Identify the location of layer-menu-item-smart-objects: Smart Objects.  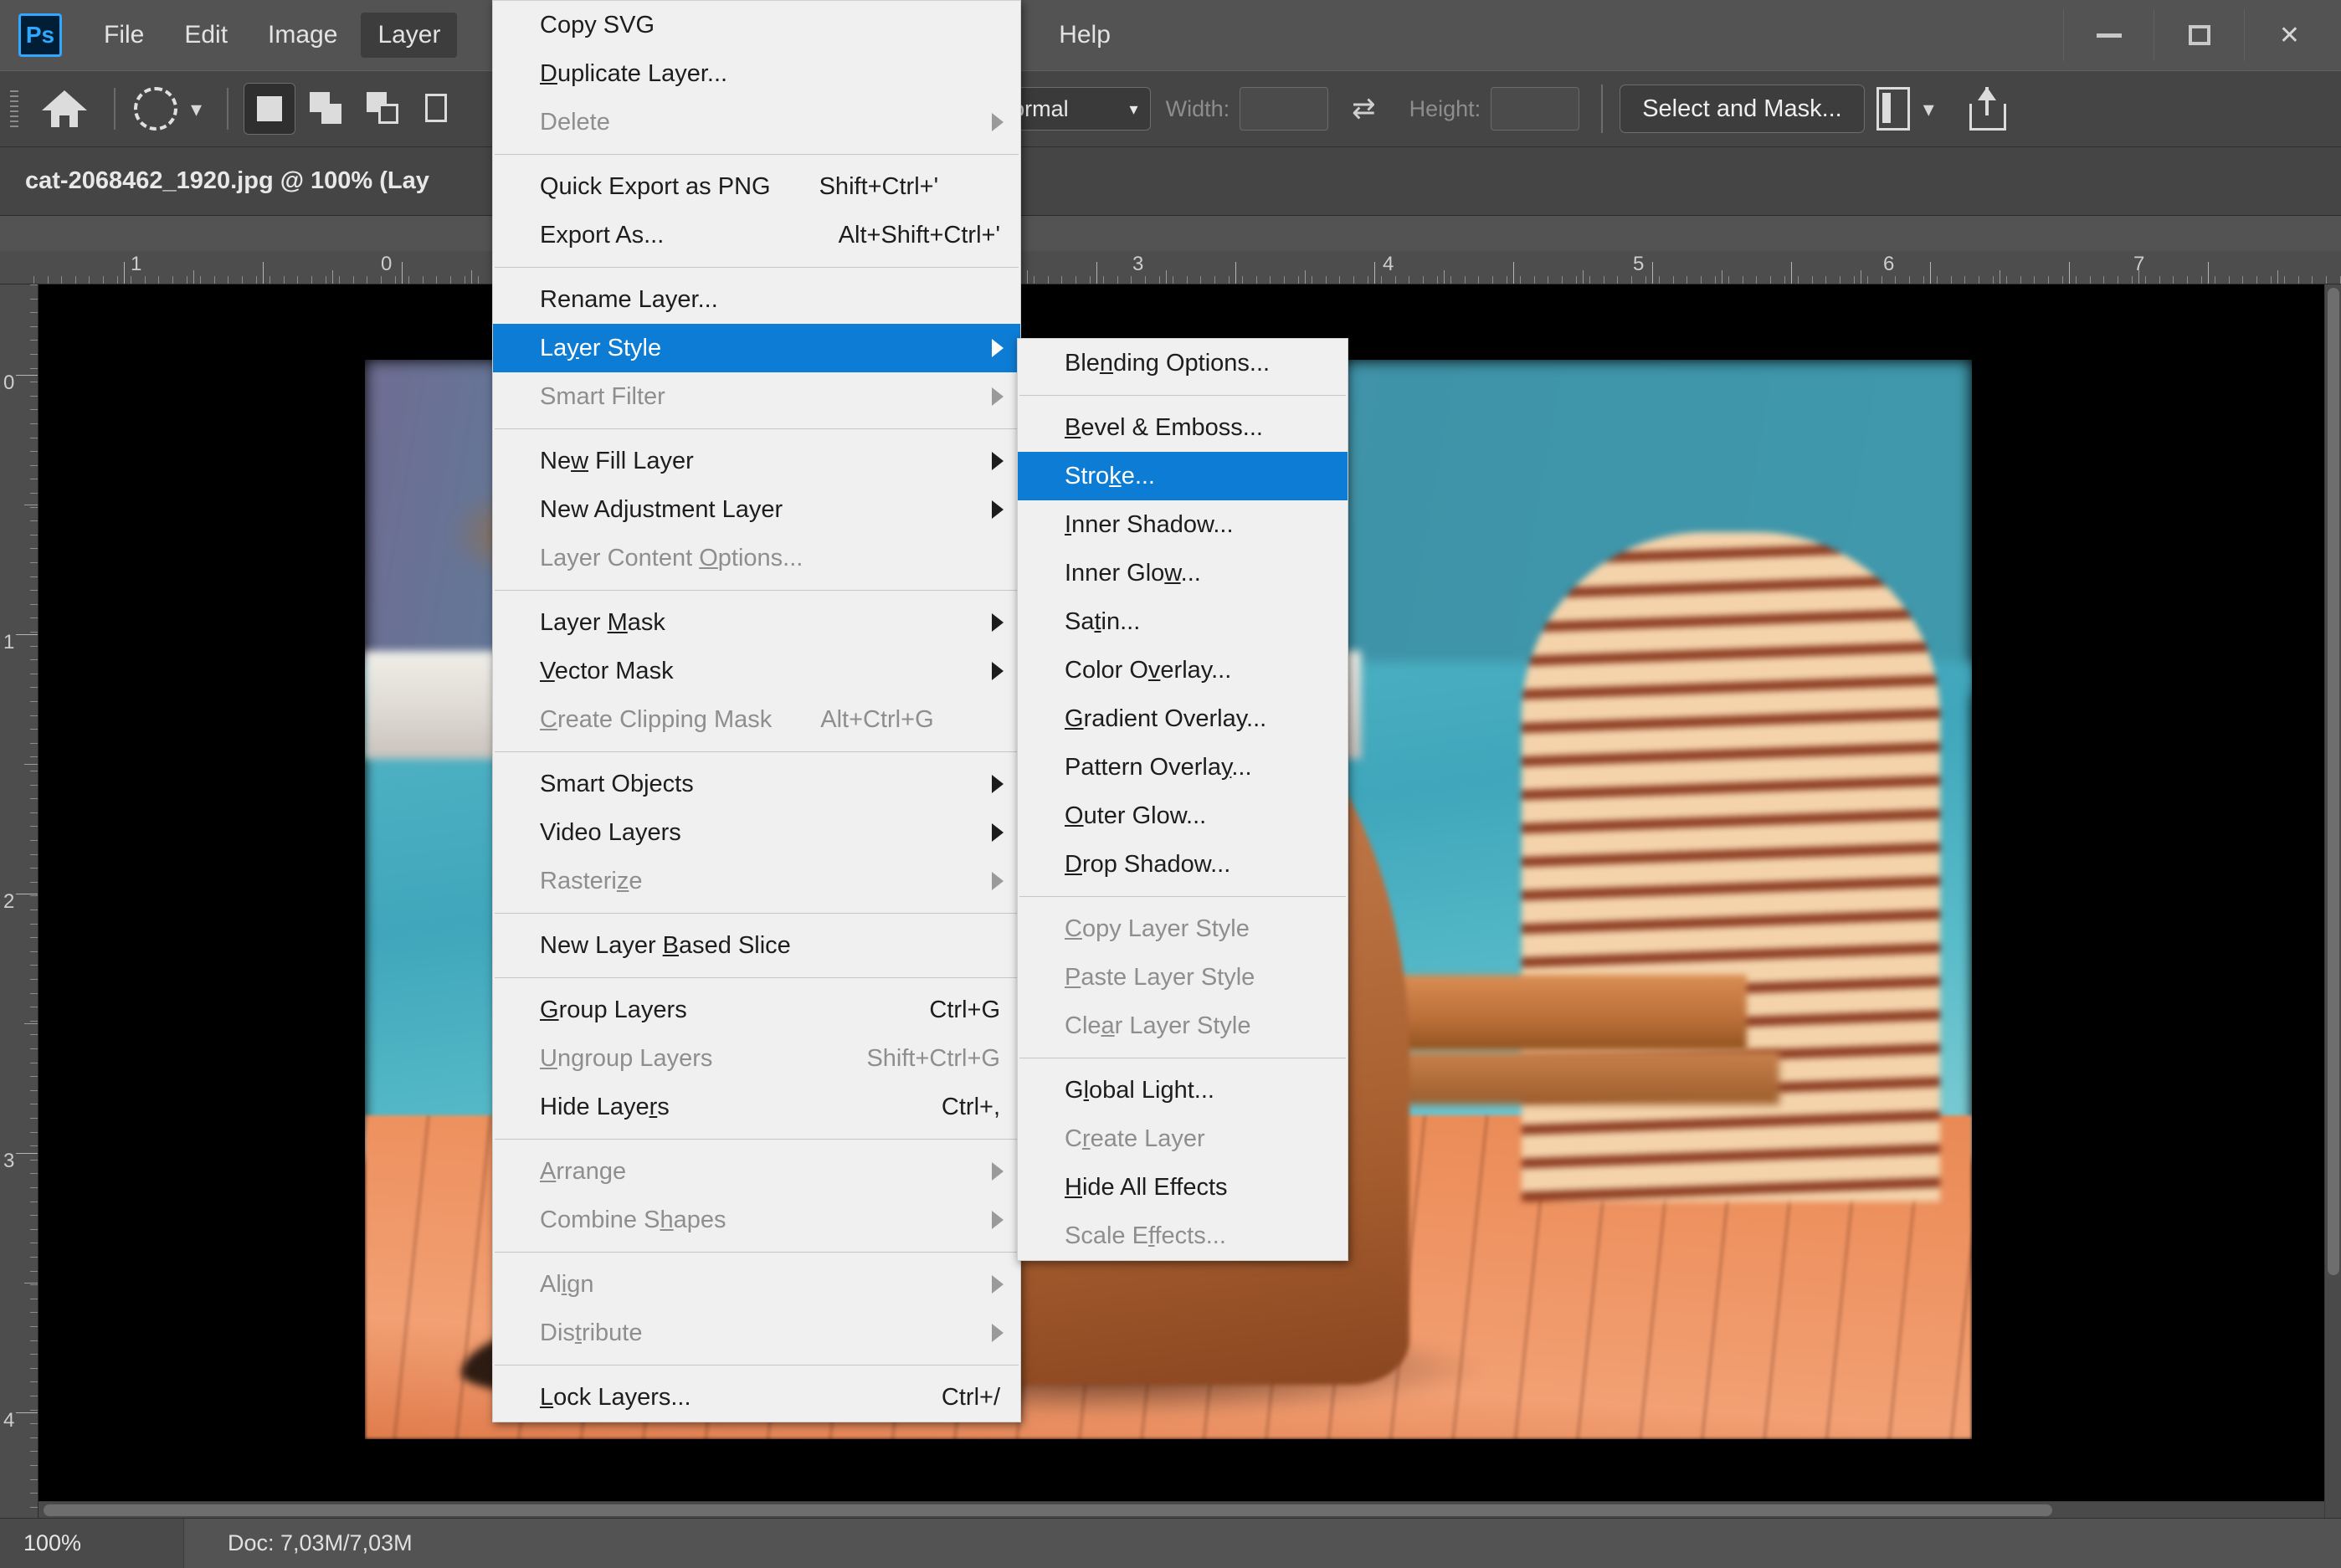
(756, 784).